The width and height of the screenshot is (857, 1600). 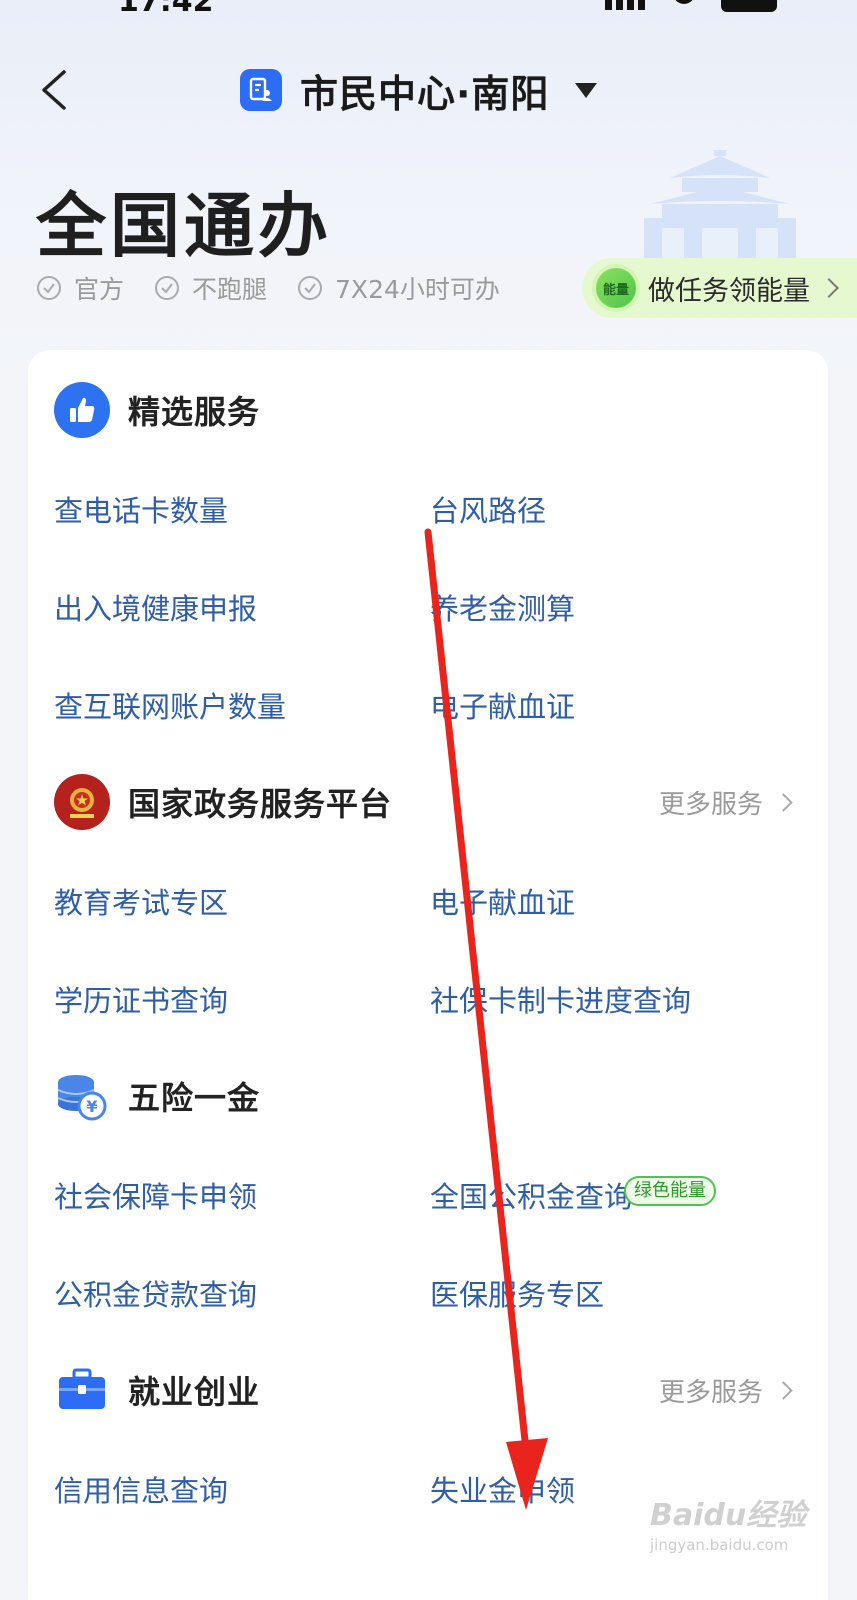 I want to click on tag-label: 不跑腿, so click(x=230, y=289).